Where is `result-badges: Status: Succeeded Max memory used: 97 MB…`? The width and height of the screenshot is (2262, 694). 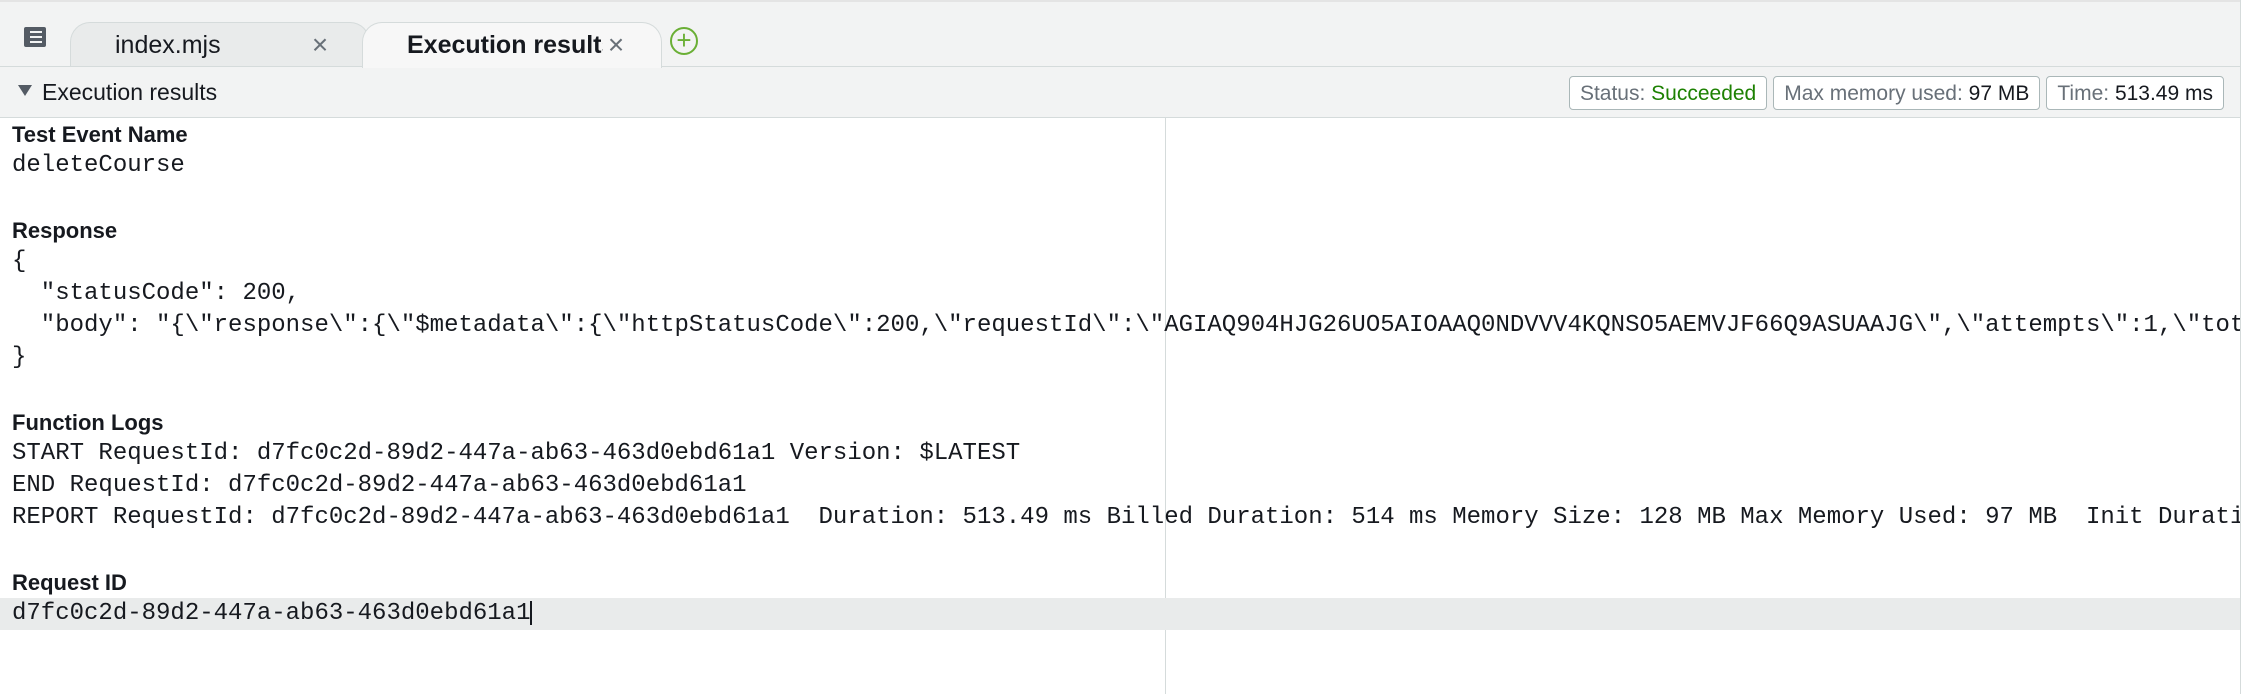
result-badges: Status: Succeeded Max memory used: 97 MB… is located at coordinates (1896, 93).